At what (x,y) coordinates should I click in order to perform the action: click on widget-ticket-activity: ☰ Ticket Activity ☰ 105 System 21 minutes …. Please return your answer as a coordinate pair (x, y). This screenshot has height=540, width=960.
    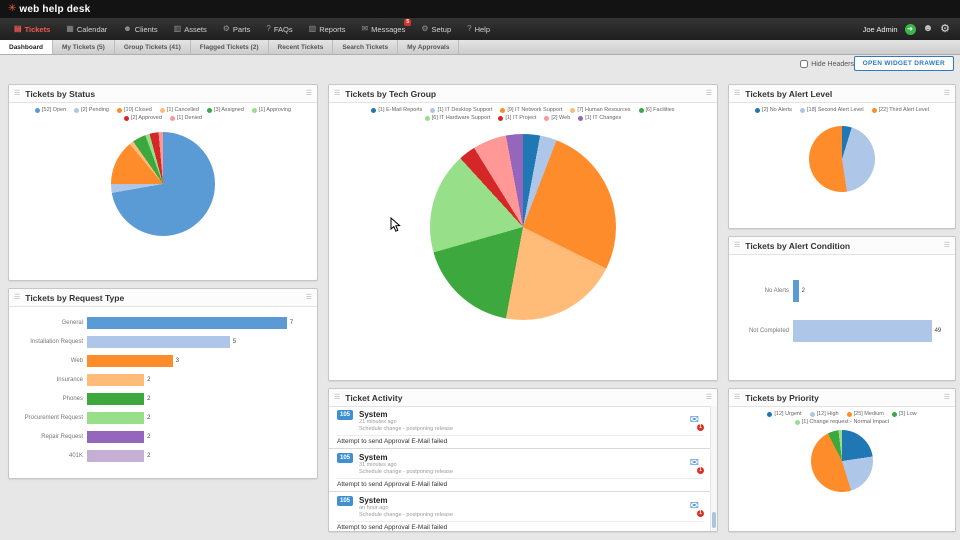
    Looking at the image, I should click on (523, 460).